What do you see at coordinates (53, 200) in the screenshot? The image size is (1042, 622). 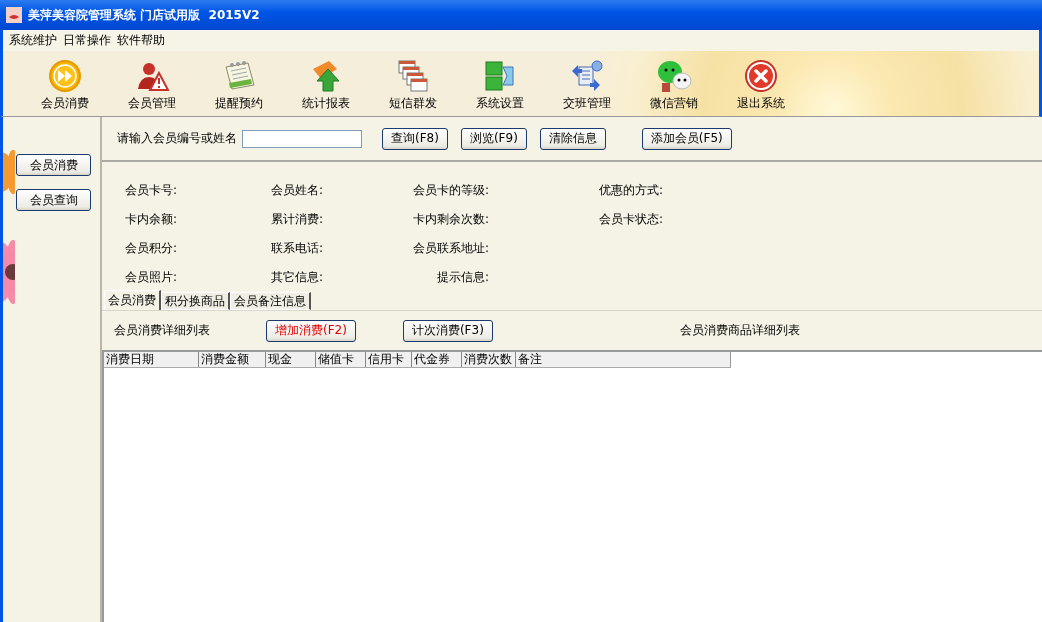 I see `sidebar-button: 会员查询` at bounding box center [53, 200].